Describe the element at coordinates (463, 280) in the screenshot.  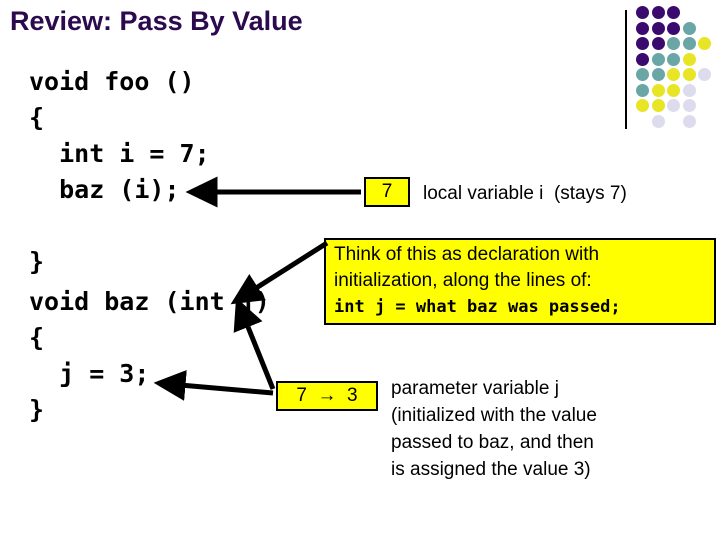
I see `callout-line-2: initialization, along the lines of:` at that location.